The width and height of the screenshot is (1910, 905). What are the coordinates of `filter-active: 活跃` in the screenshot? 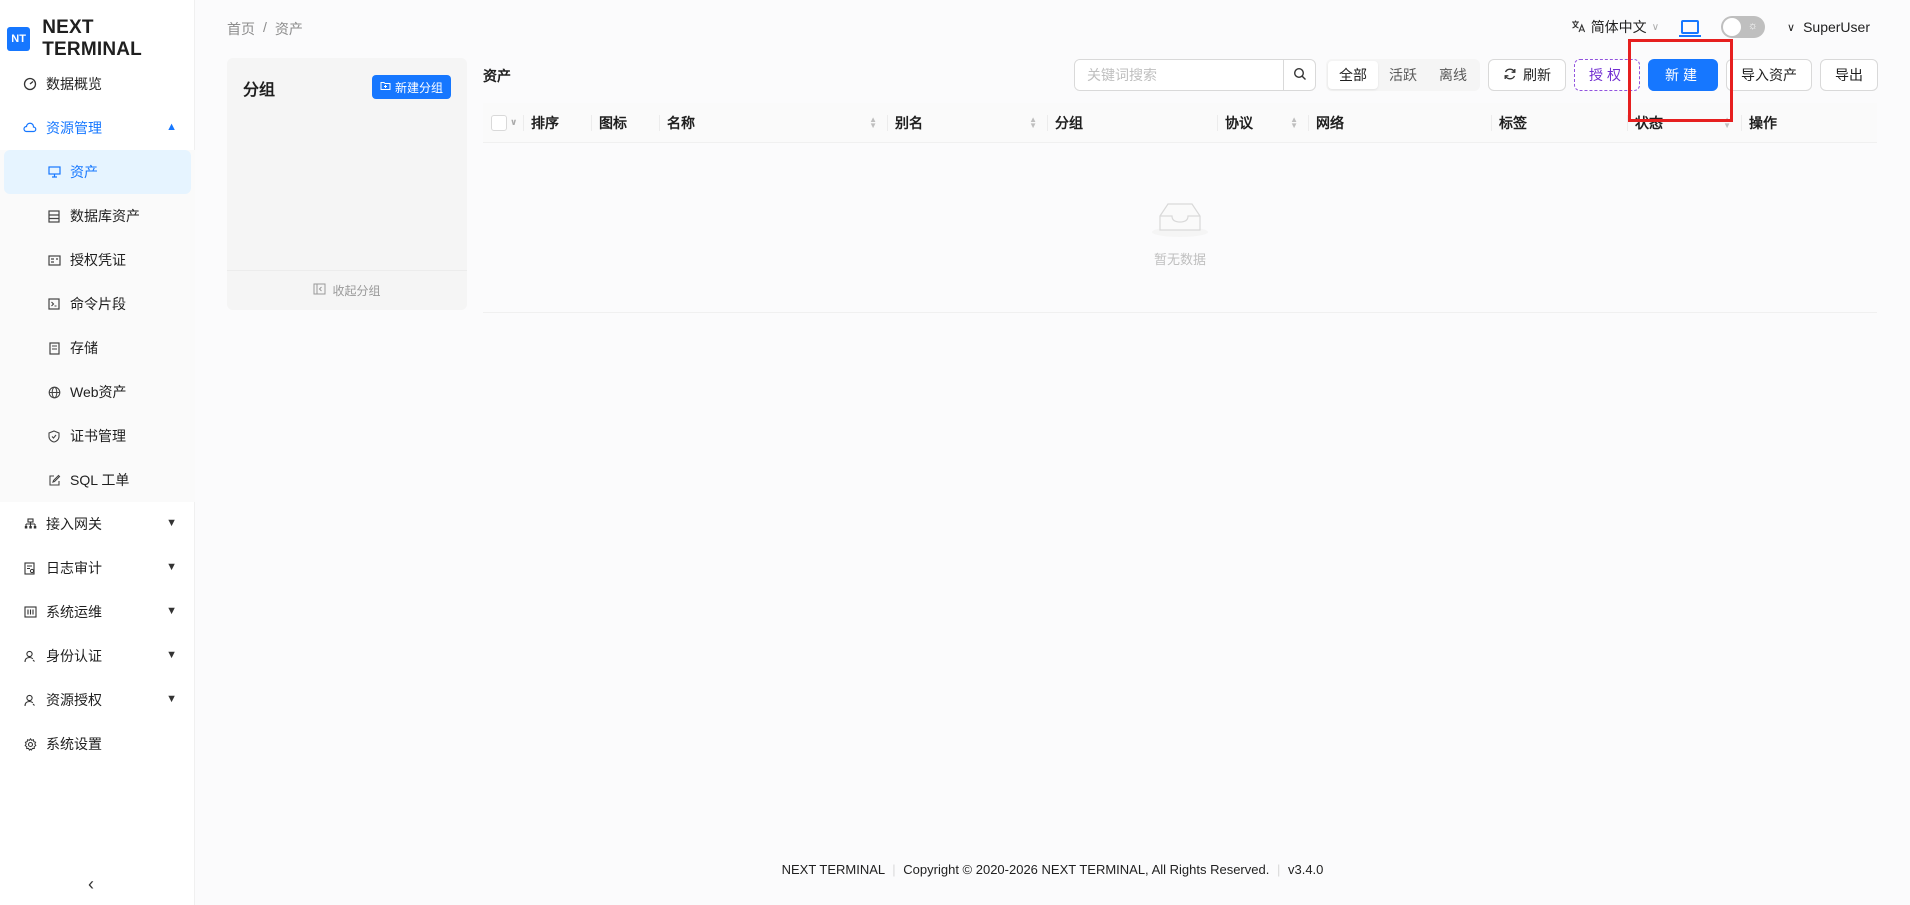 It's located at (1403, 75).